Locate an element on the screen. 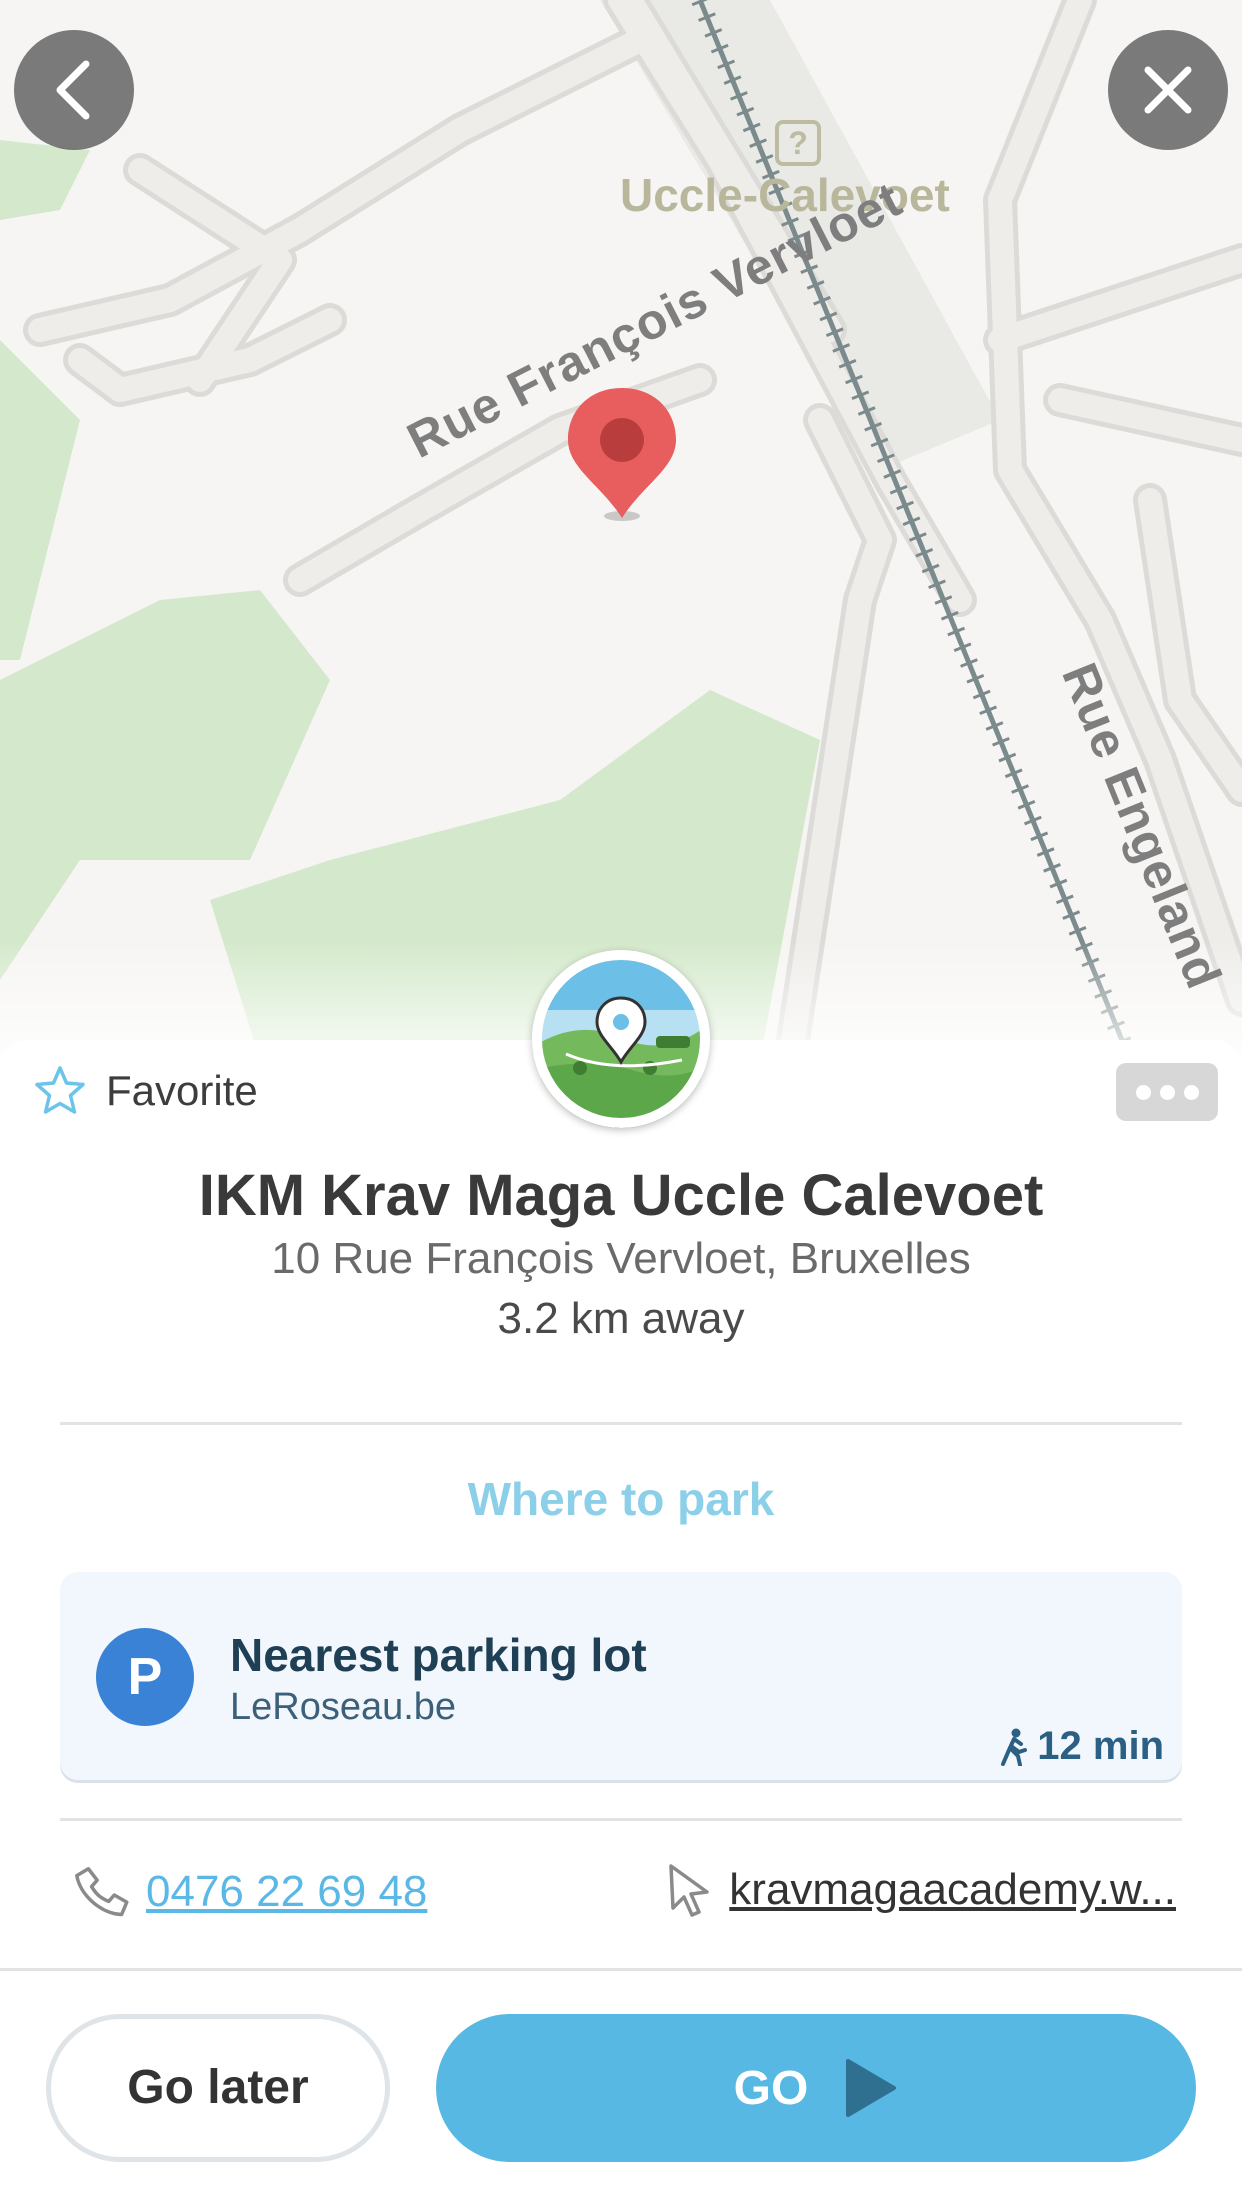  parking-lot-card: P Nearest parking lot LeRoseau.be 12 min is located at coordinates (621, 1676).